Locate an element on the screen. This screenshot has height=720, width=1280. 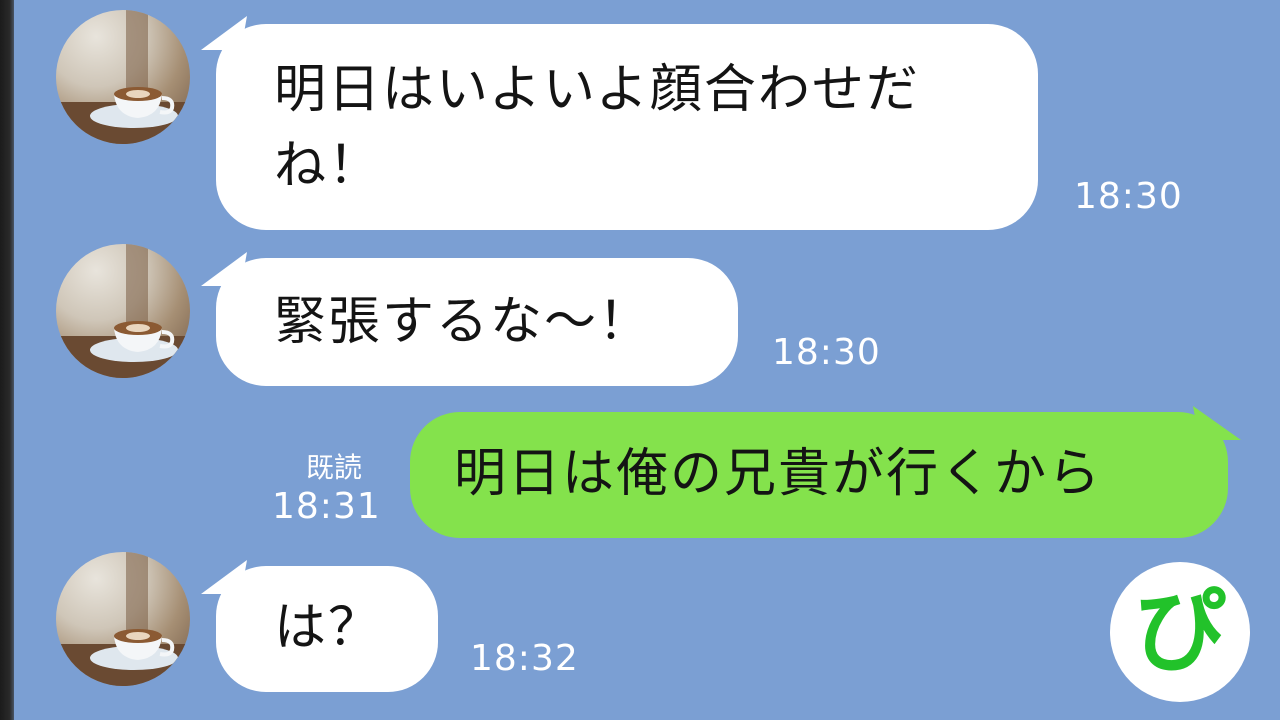
read-receipt: 既読 is located at coordinates (334, 467).